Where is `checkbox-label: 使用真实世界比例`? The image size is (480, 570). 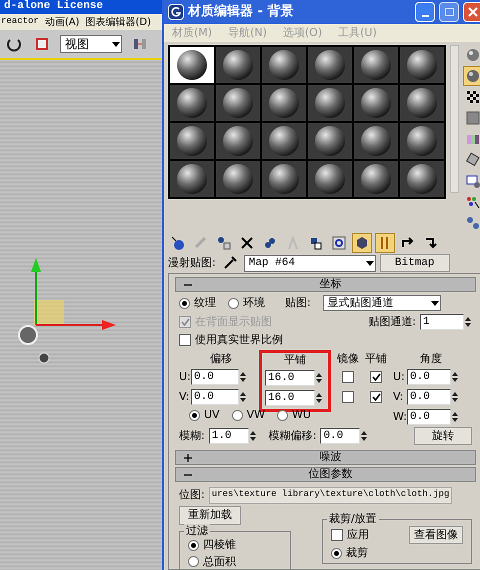 checkbox-label: 使用真实世界比例 is located at coordinates (239, 340).